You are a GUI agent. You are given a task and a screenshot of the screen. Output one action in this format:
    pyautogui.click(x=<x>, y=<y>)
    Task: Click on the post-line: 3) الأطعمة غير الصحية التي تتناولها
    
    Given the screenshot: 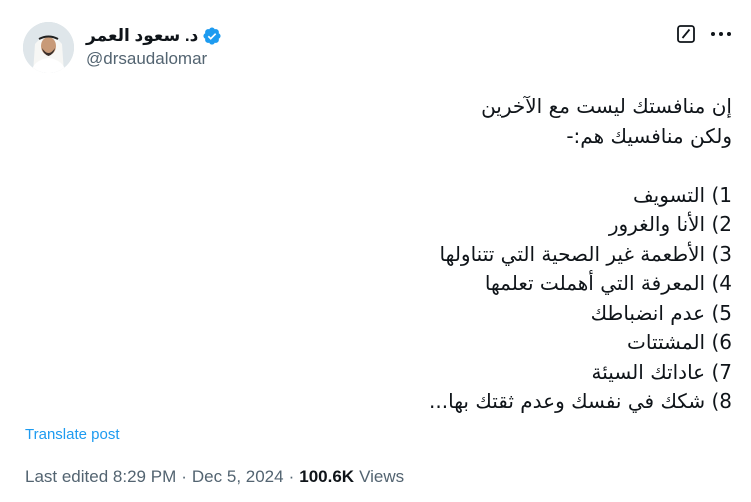 What is the action you would take?
    pyautogui.click(x=585, y=253)
    